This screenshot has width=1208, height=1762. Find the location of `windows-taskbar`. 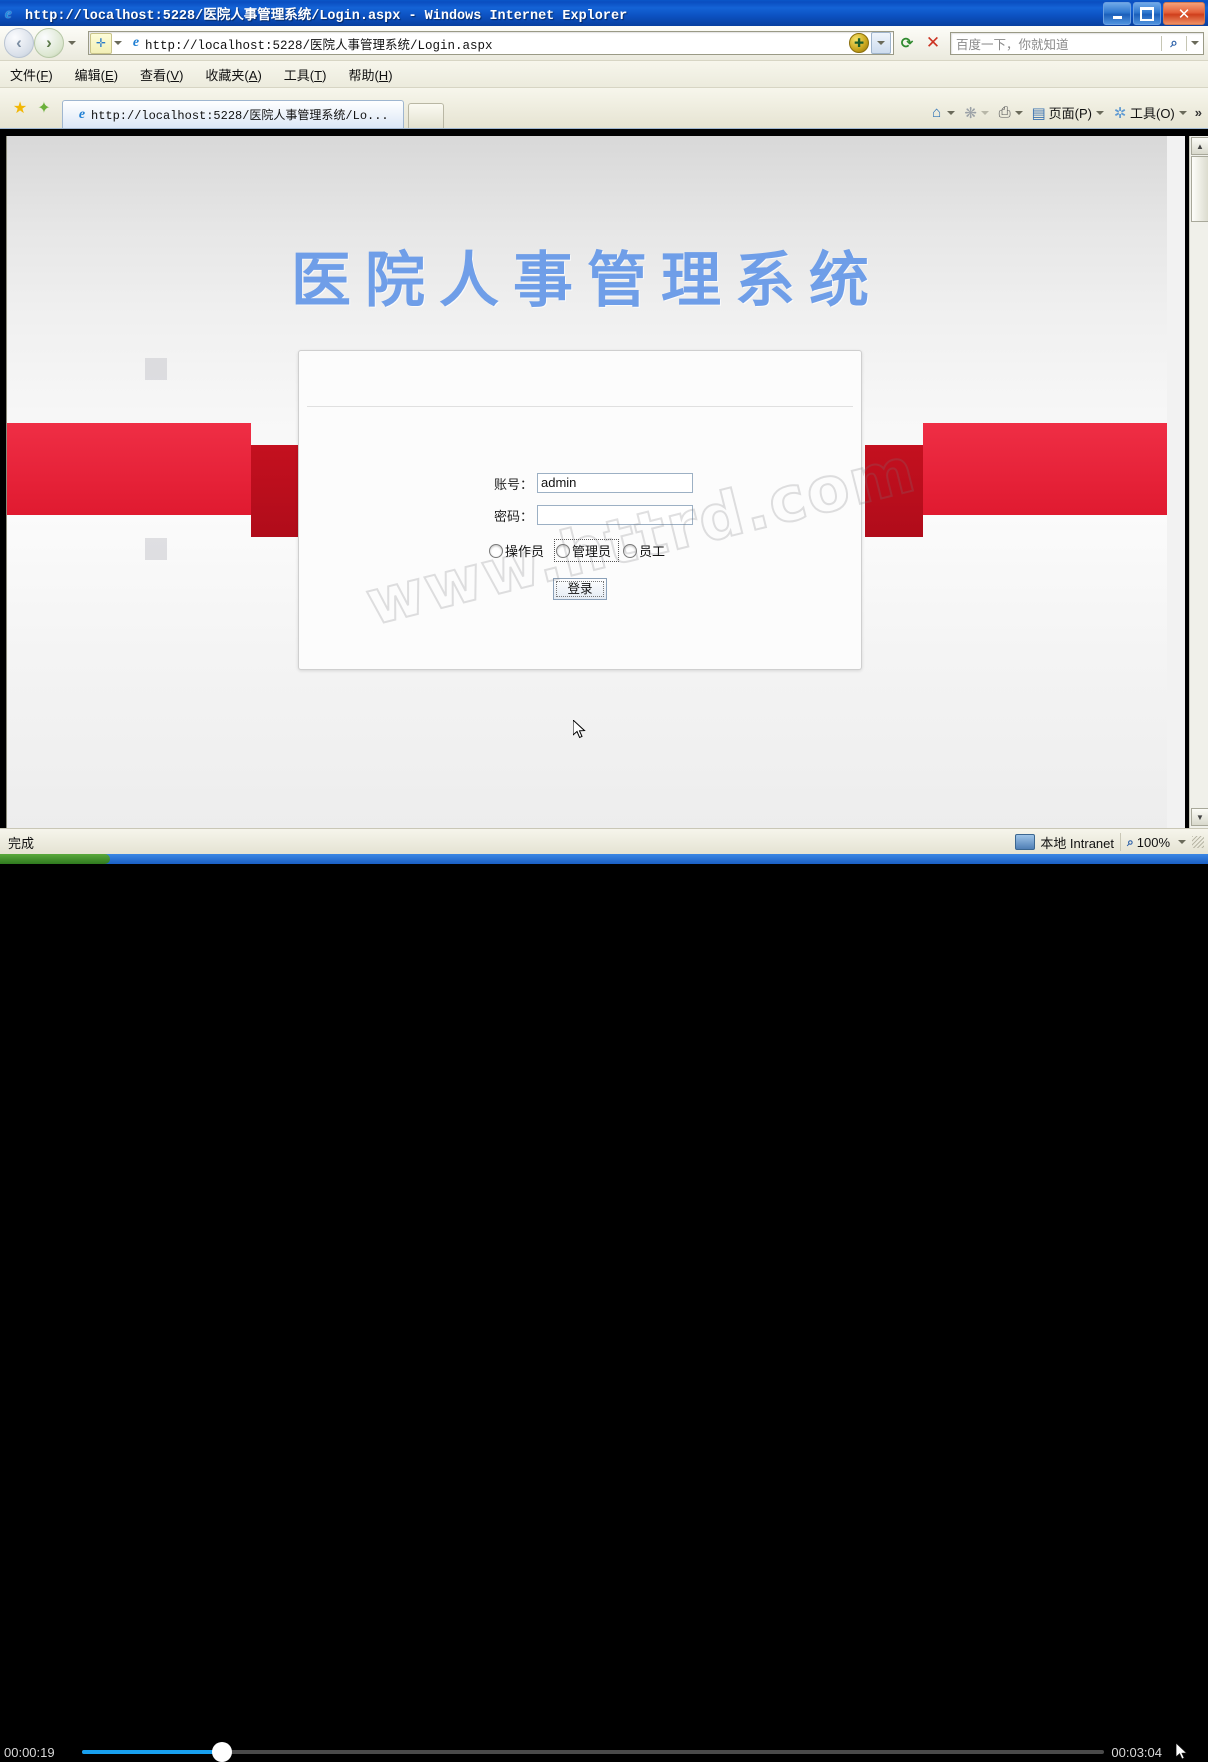

windows-taskbar is located at coordinates (604, 859).